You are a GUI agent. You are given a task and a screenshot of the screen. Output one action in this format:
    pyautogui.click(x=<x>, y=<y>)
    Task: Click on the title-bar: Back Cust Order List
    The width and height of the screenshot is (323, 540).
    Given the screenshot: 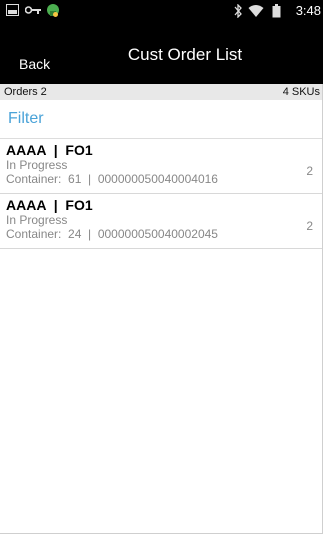 What is the action you would take?
    pyautogui.click(x=161, y=53)
    